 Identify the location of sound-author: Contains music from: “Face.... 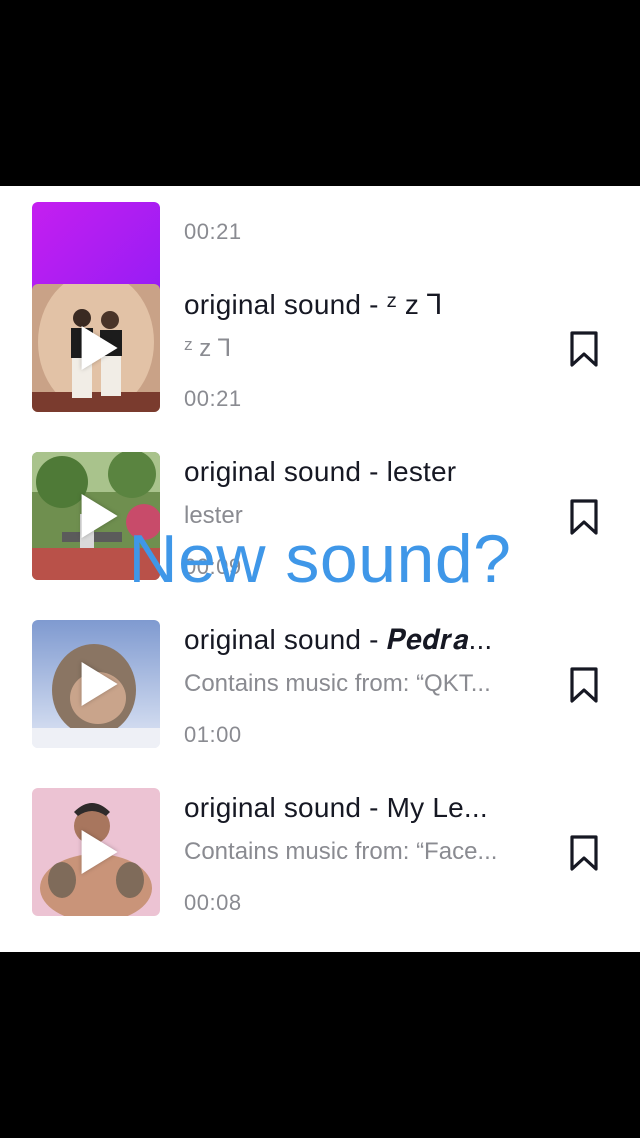
(341, 851).